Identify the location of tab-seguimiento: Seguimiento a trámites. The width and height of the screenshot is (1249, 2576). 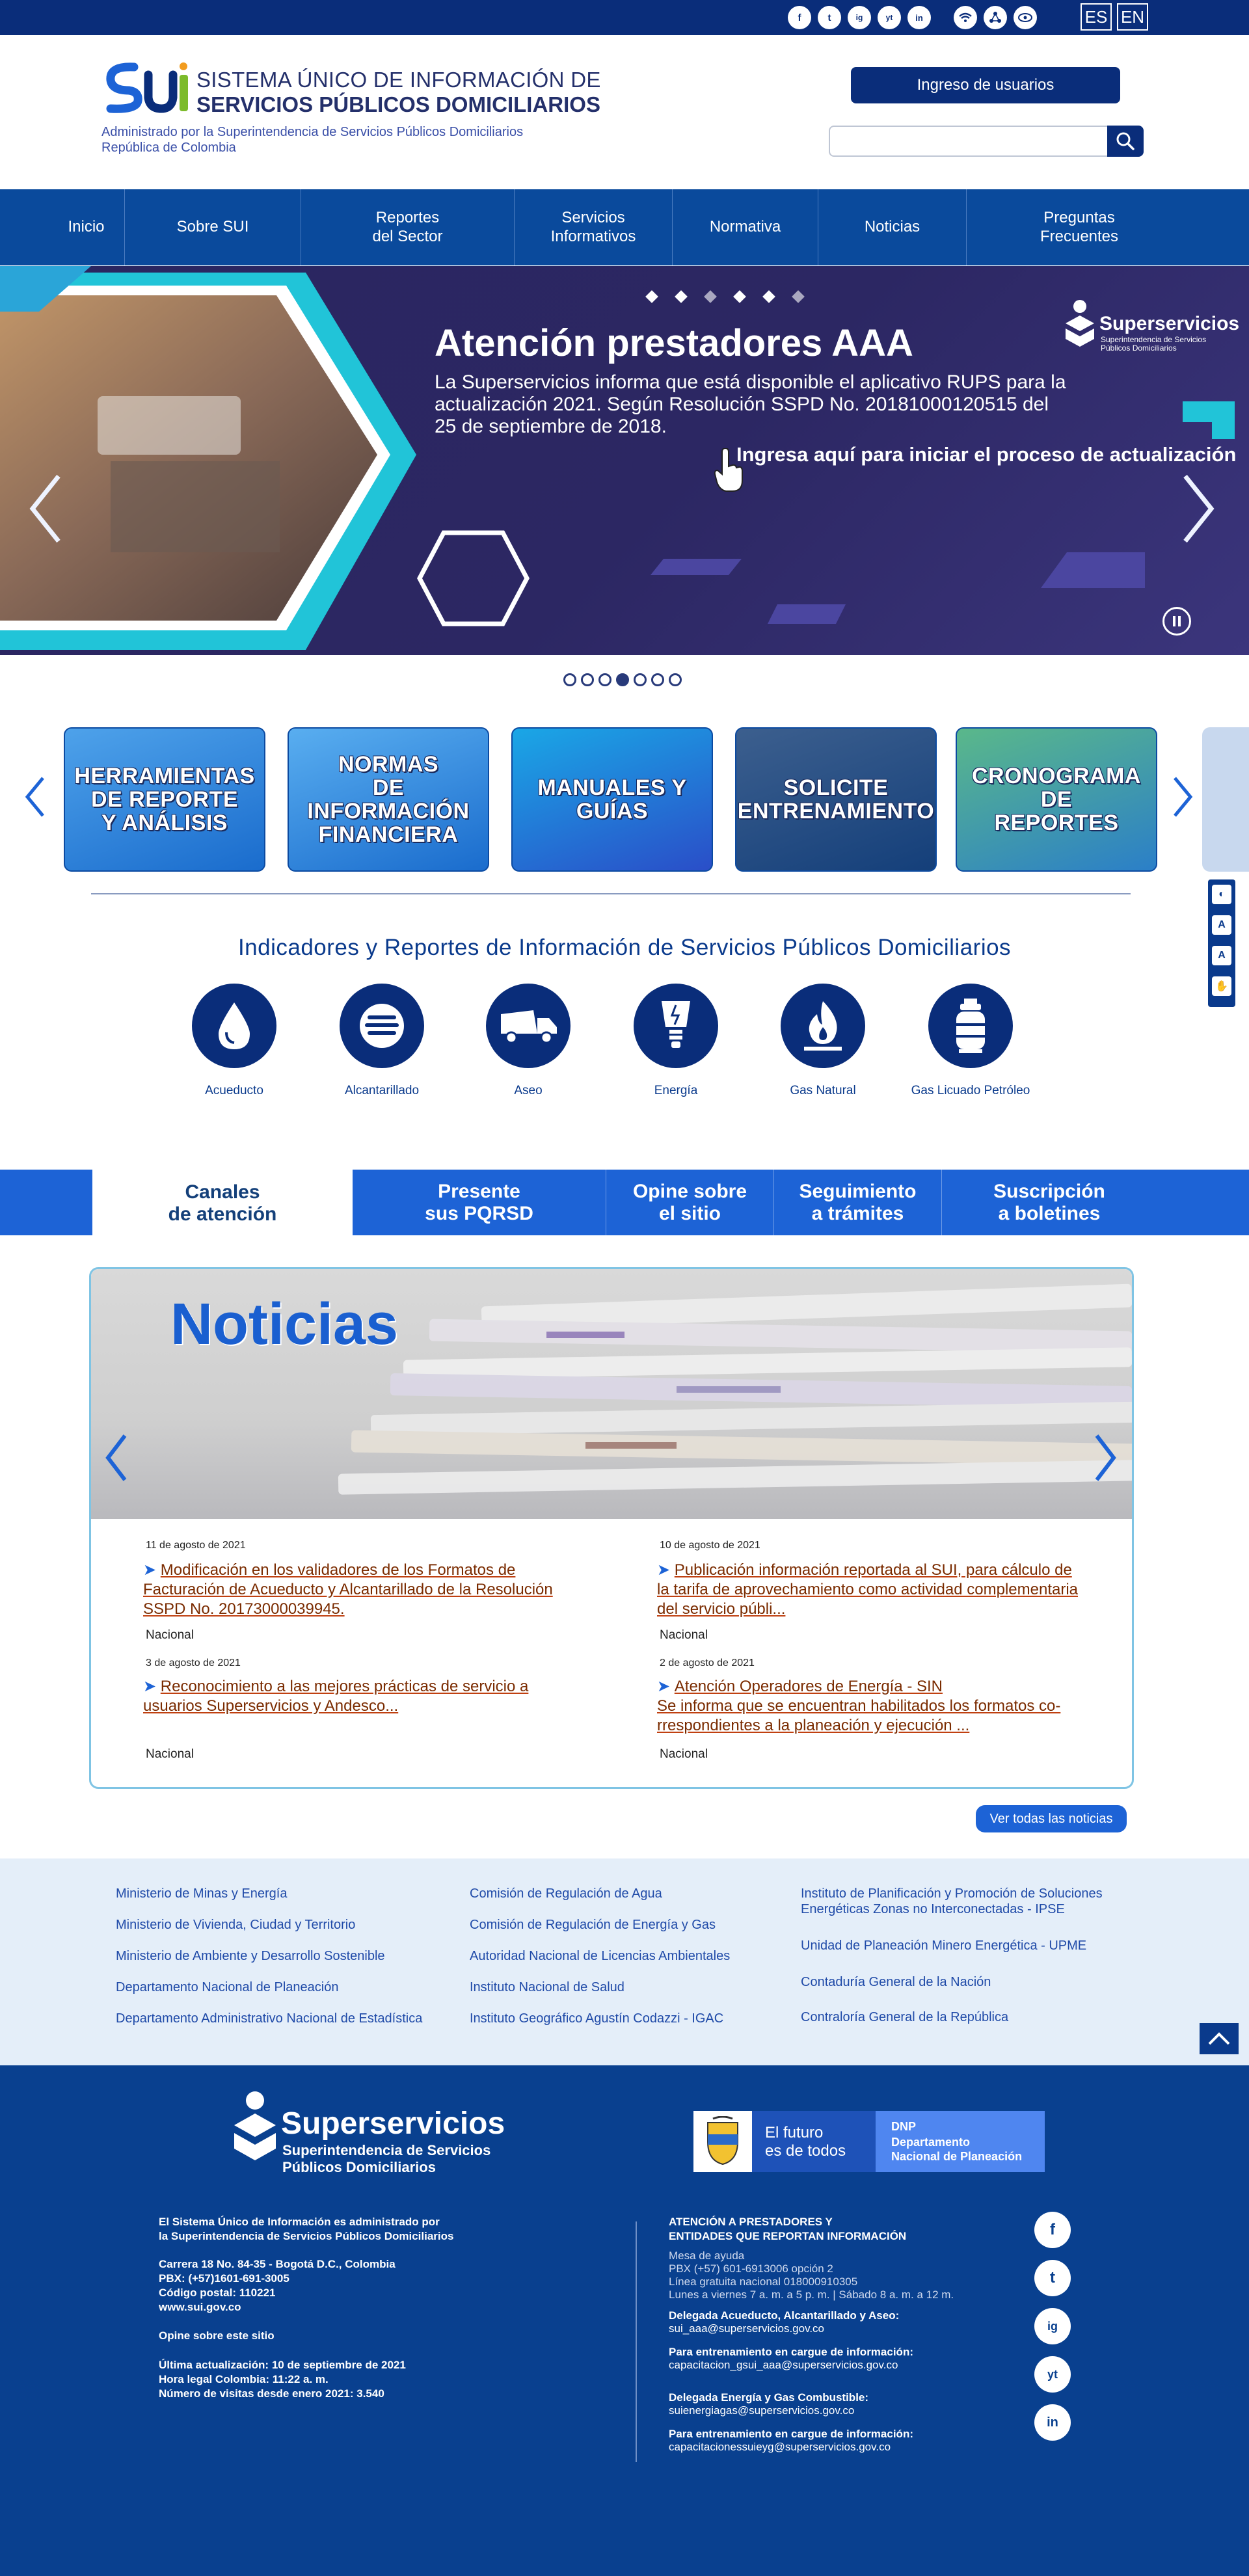
(858, 1202).